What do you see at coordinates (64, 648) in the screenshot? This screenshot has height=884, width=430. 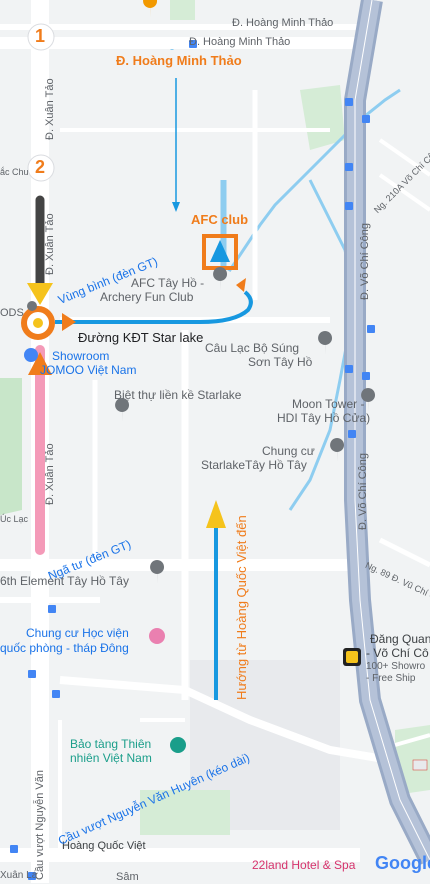 I see `poi-hocvien-line2: quốc phòng - tháp Đông` at bounding box center [64, 648].